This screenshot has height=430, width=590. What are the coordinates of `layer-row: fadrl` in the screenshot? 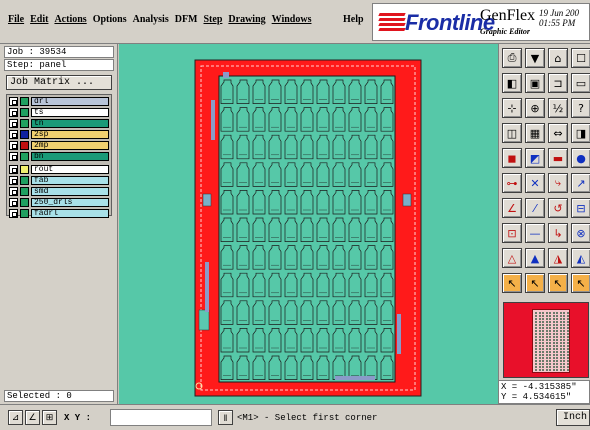 It's located at (59, 214).